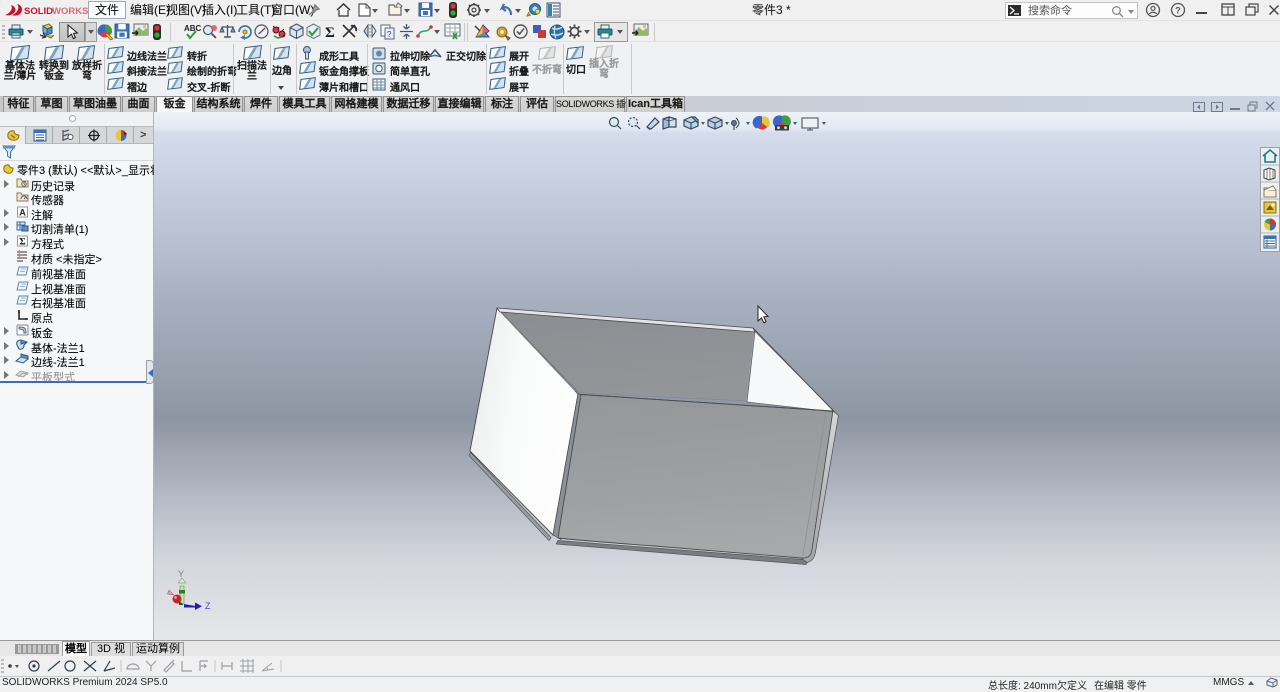 The height and width of the screenshot is (692, 1280). Describe the element at coordinates (208, 606) in the screenshot. I see `svg-text: Z` at that location.